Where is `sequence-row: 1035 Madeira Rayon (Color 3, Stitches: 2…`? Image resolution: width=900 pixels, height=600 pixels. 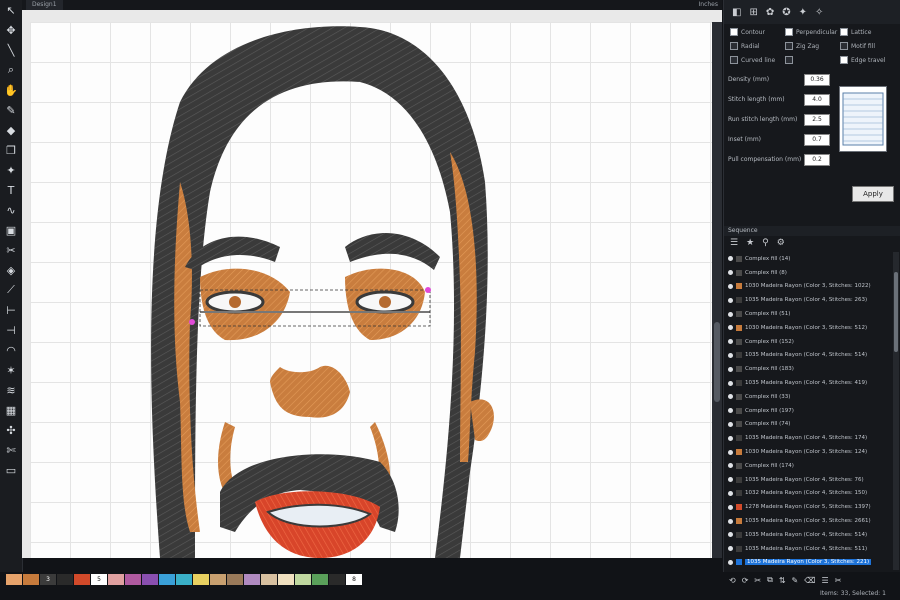 sequence-row: 1035 Madeira Rayon (Color 3, Stitches: 2… is located at coordinates (812, 521).